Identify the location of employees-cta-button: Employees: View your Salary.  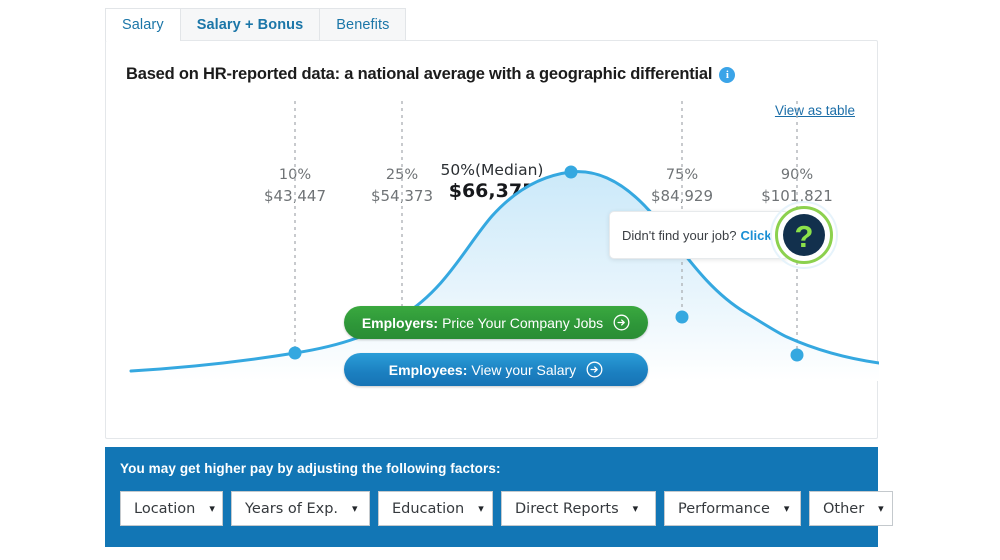
(496, 369).